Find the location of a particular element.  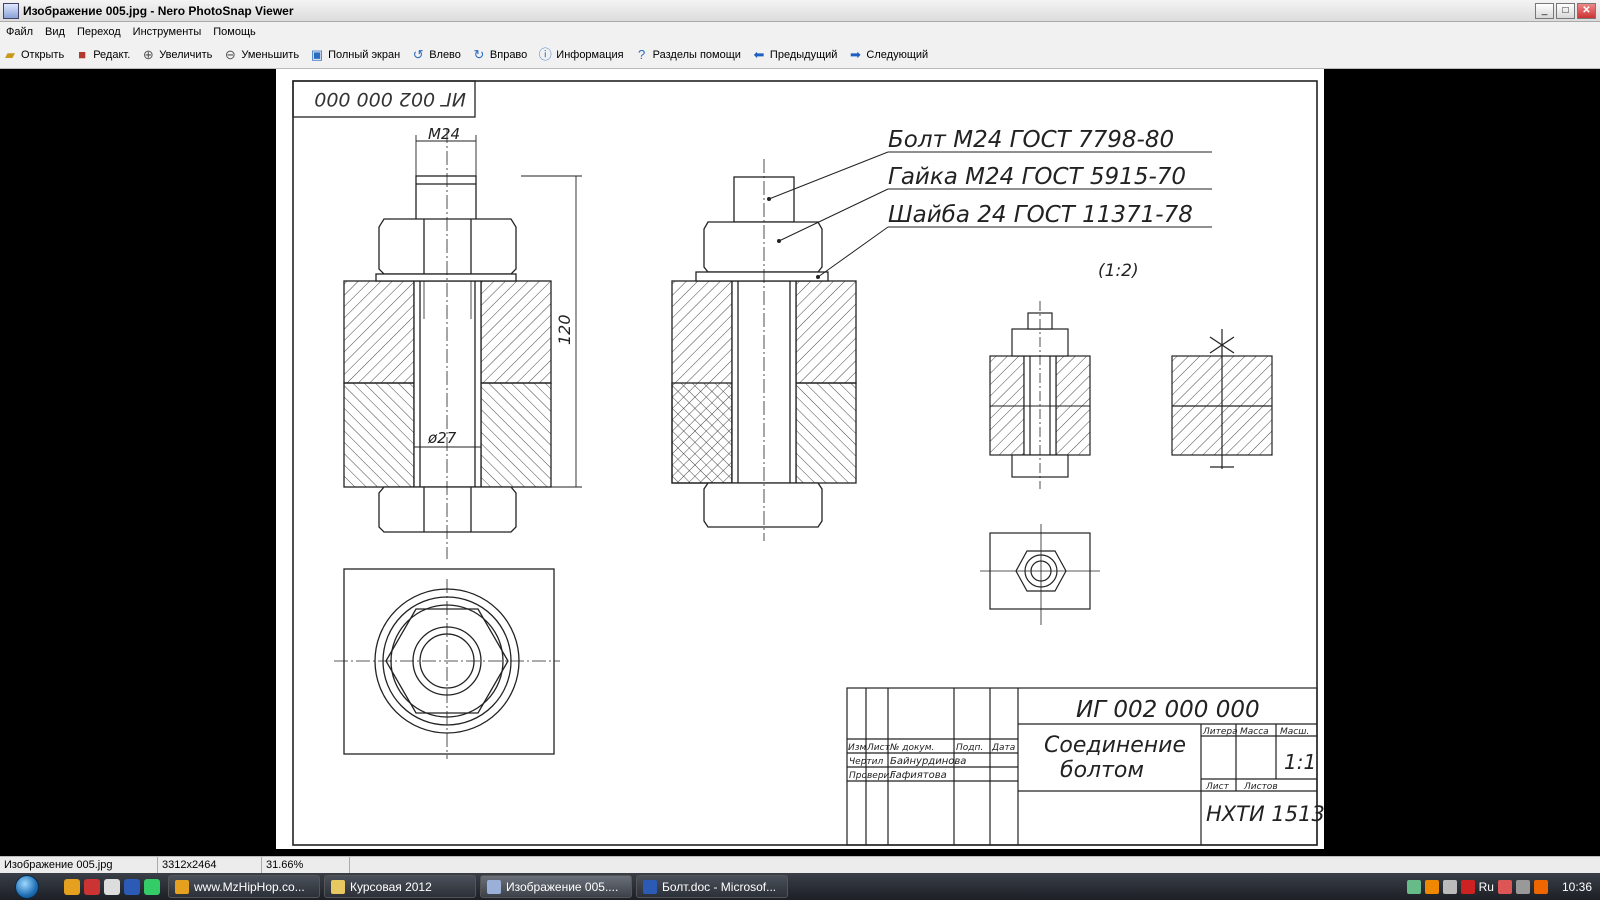

menu-view: Вид is located at coordinates (55, 32).